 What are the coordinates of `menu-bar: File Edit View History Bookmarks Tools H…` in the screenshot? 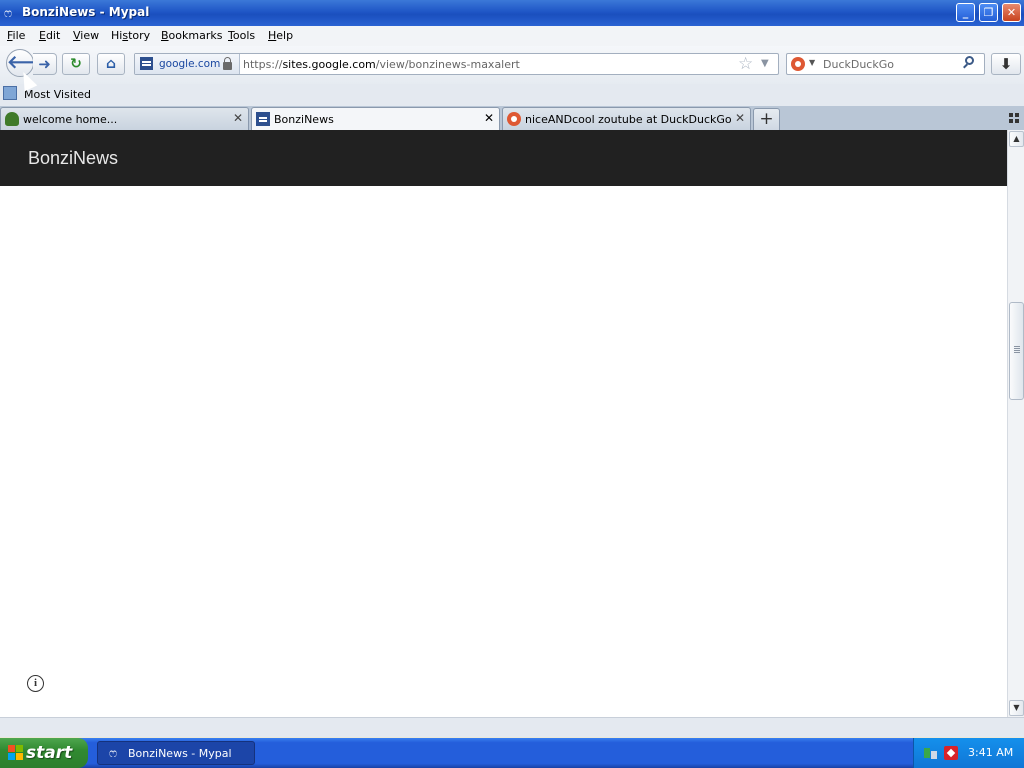 It's located at (512, 36).